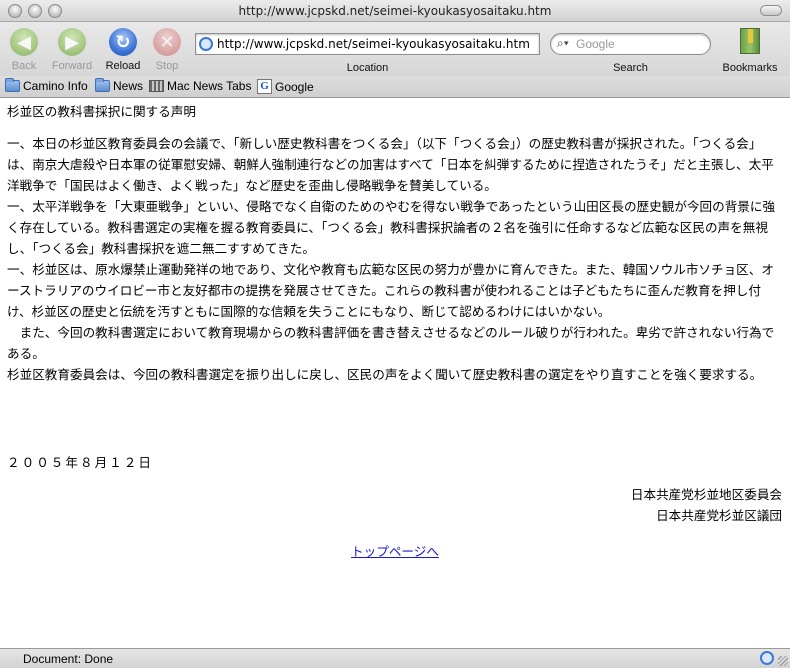  I want to click on bookmark-camino-info: Camino Info, so click(46, 85).